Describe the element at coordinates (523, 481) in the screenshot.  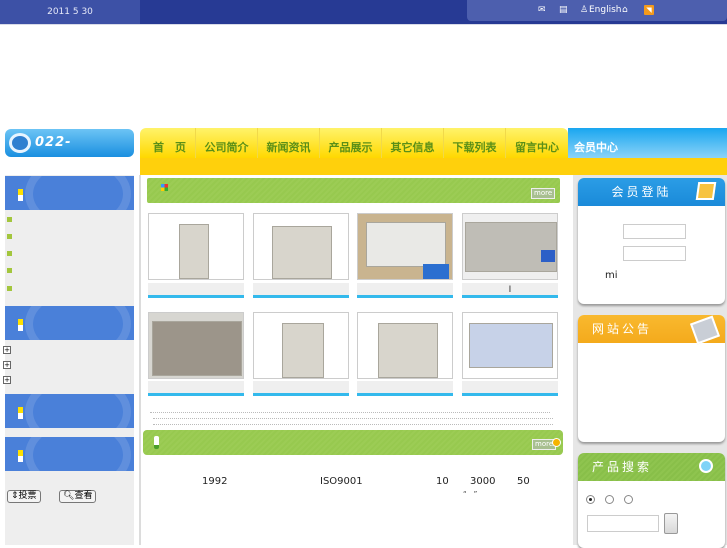
I see `about-text-fragment: 50` at that location.